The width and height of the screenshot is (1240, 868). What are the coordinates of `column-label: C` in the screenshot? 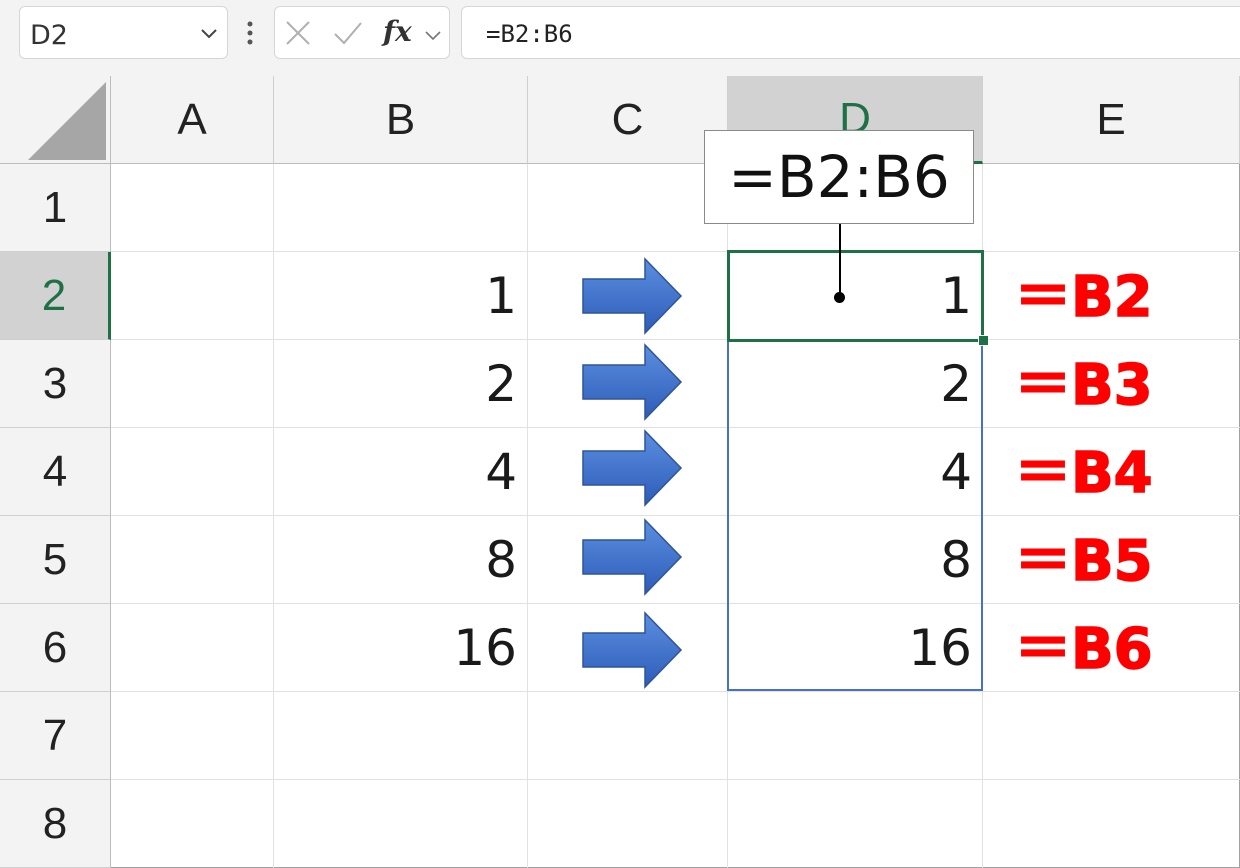 It's located at (627, 119).